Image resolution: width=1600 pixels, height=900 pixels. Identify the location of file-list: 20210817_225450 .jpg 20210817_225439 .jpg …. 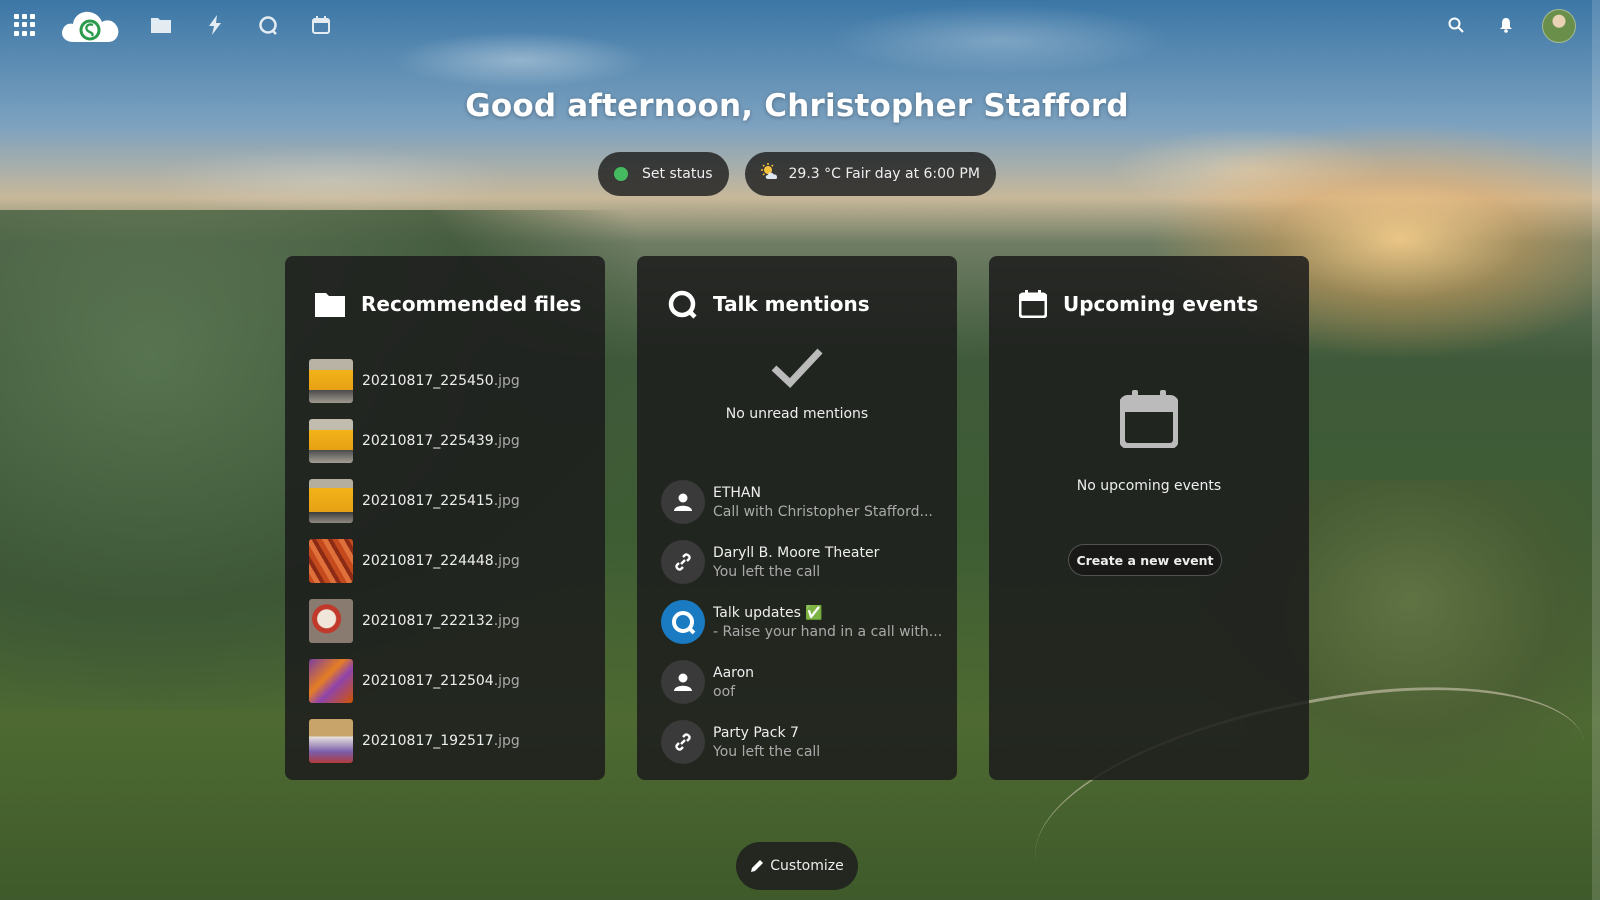
(449, 561).